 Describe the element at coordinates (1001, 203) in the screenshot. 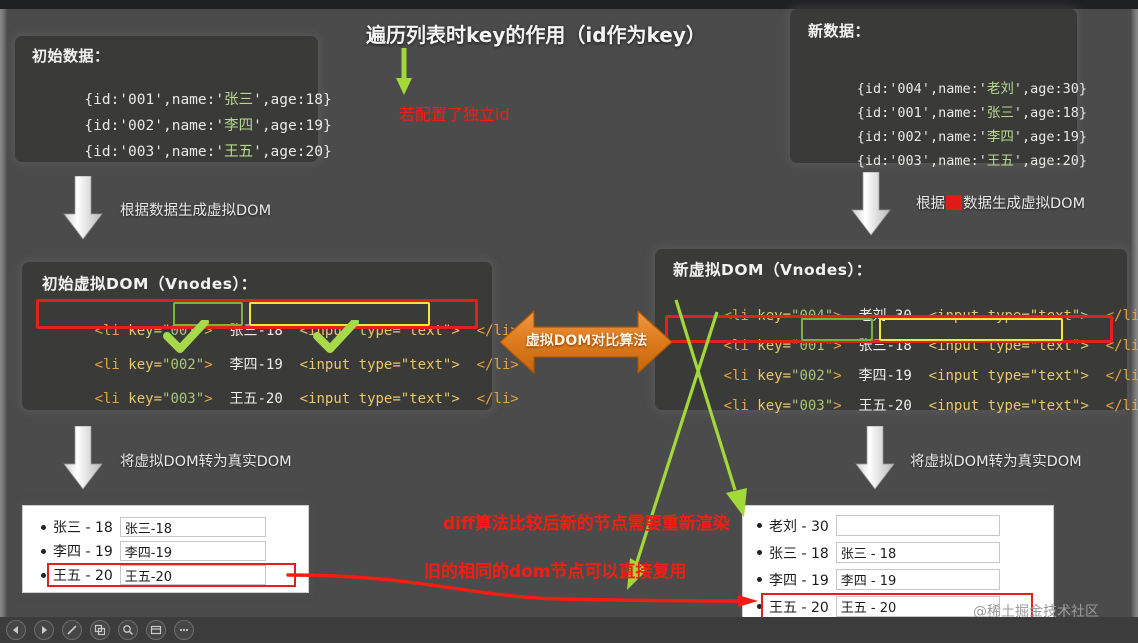

I see `step-label-generate-vdom-right: 根据 数据生成虚拟DOM` at that location.